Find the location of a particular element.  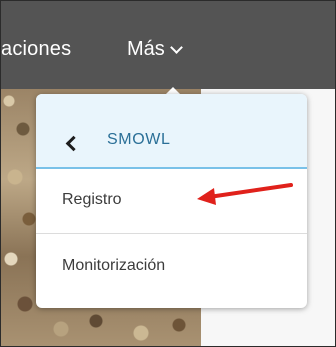

chevron-down-icon is located at coordinates (176, 47).